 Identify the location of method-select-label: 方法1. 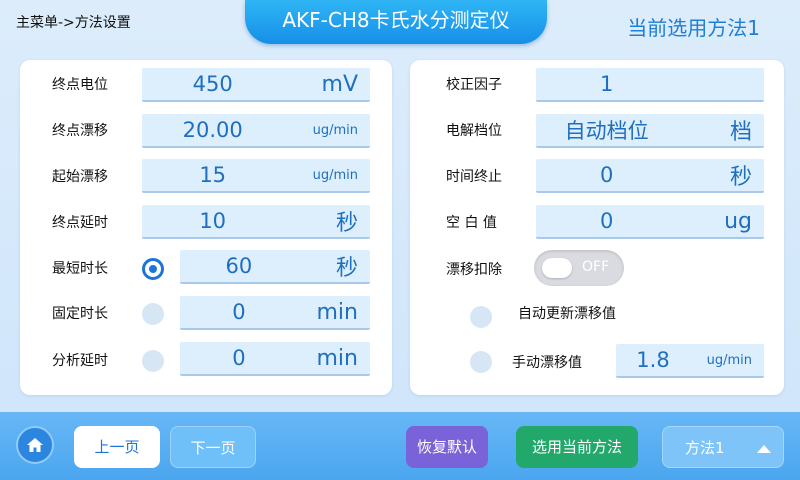
(705, 448).